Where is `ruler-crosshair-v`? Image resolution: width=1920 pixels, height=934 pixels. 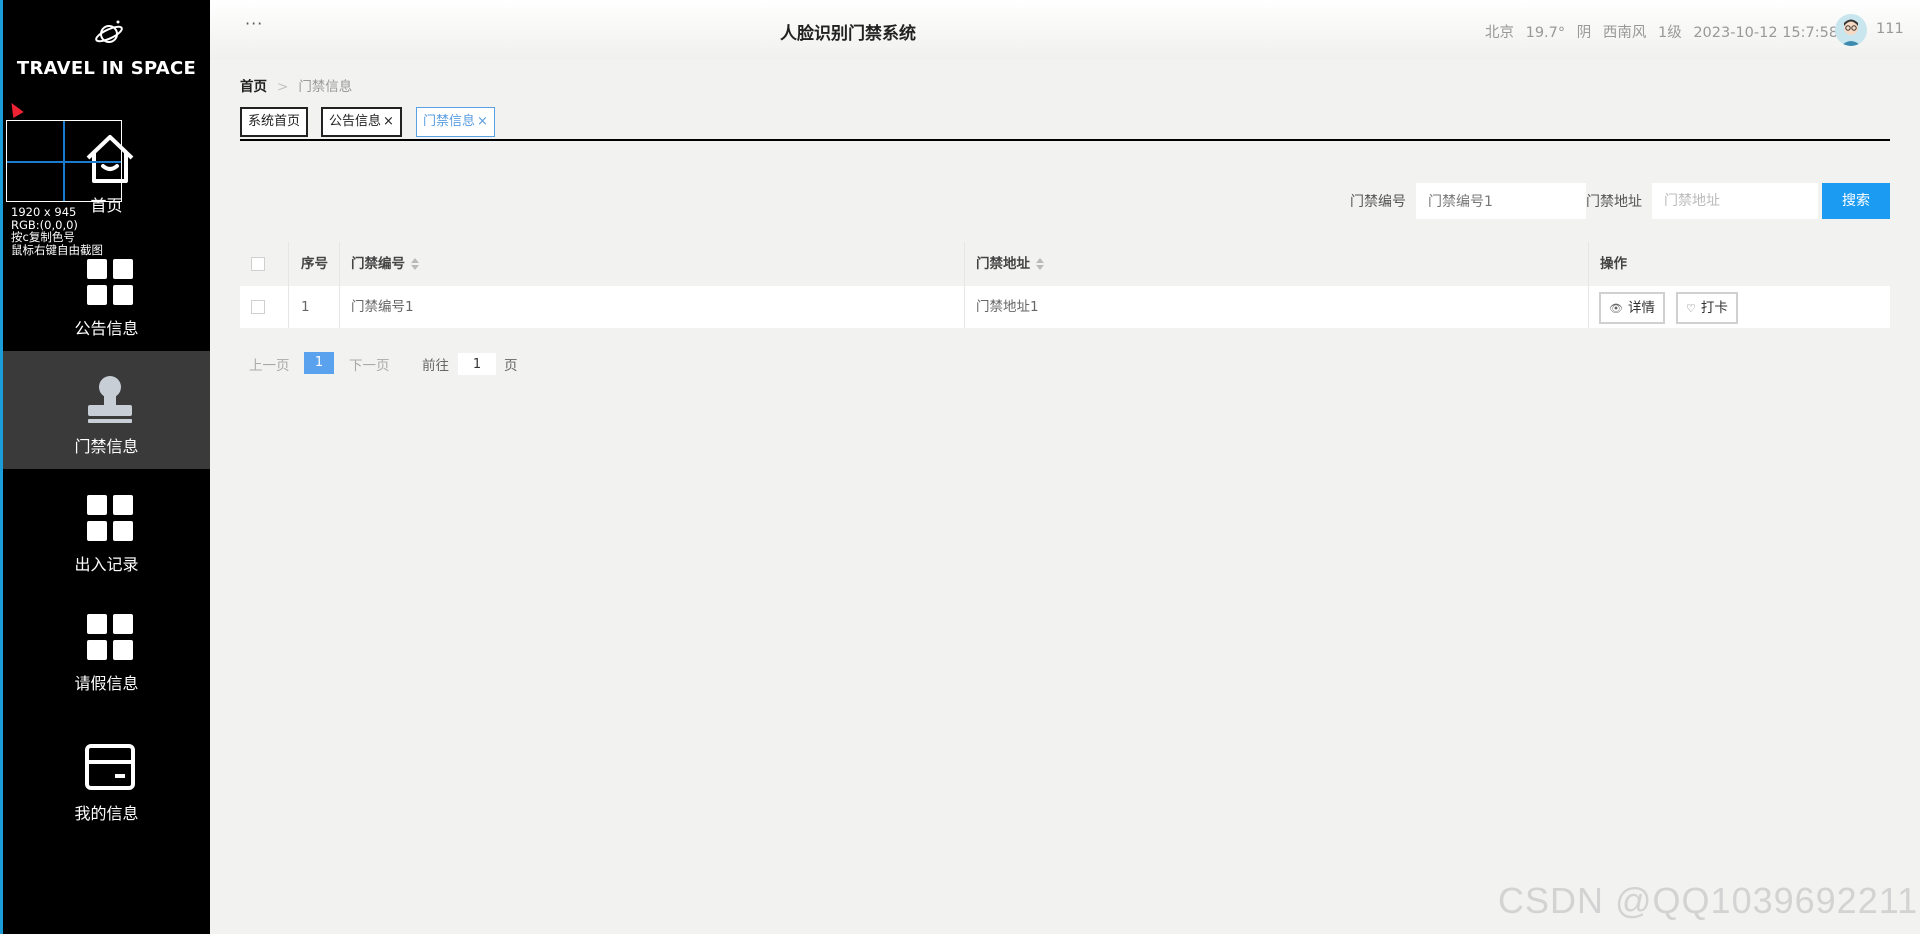
ruler-crosshair-v is located at coordinates (64, 161).